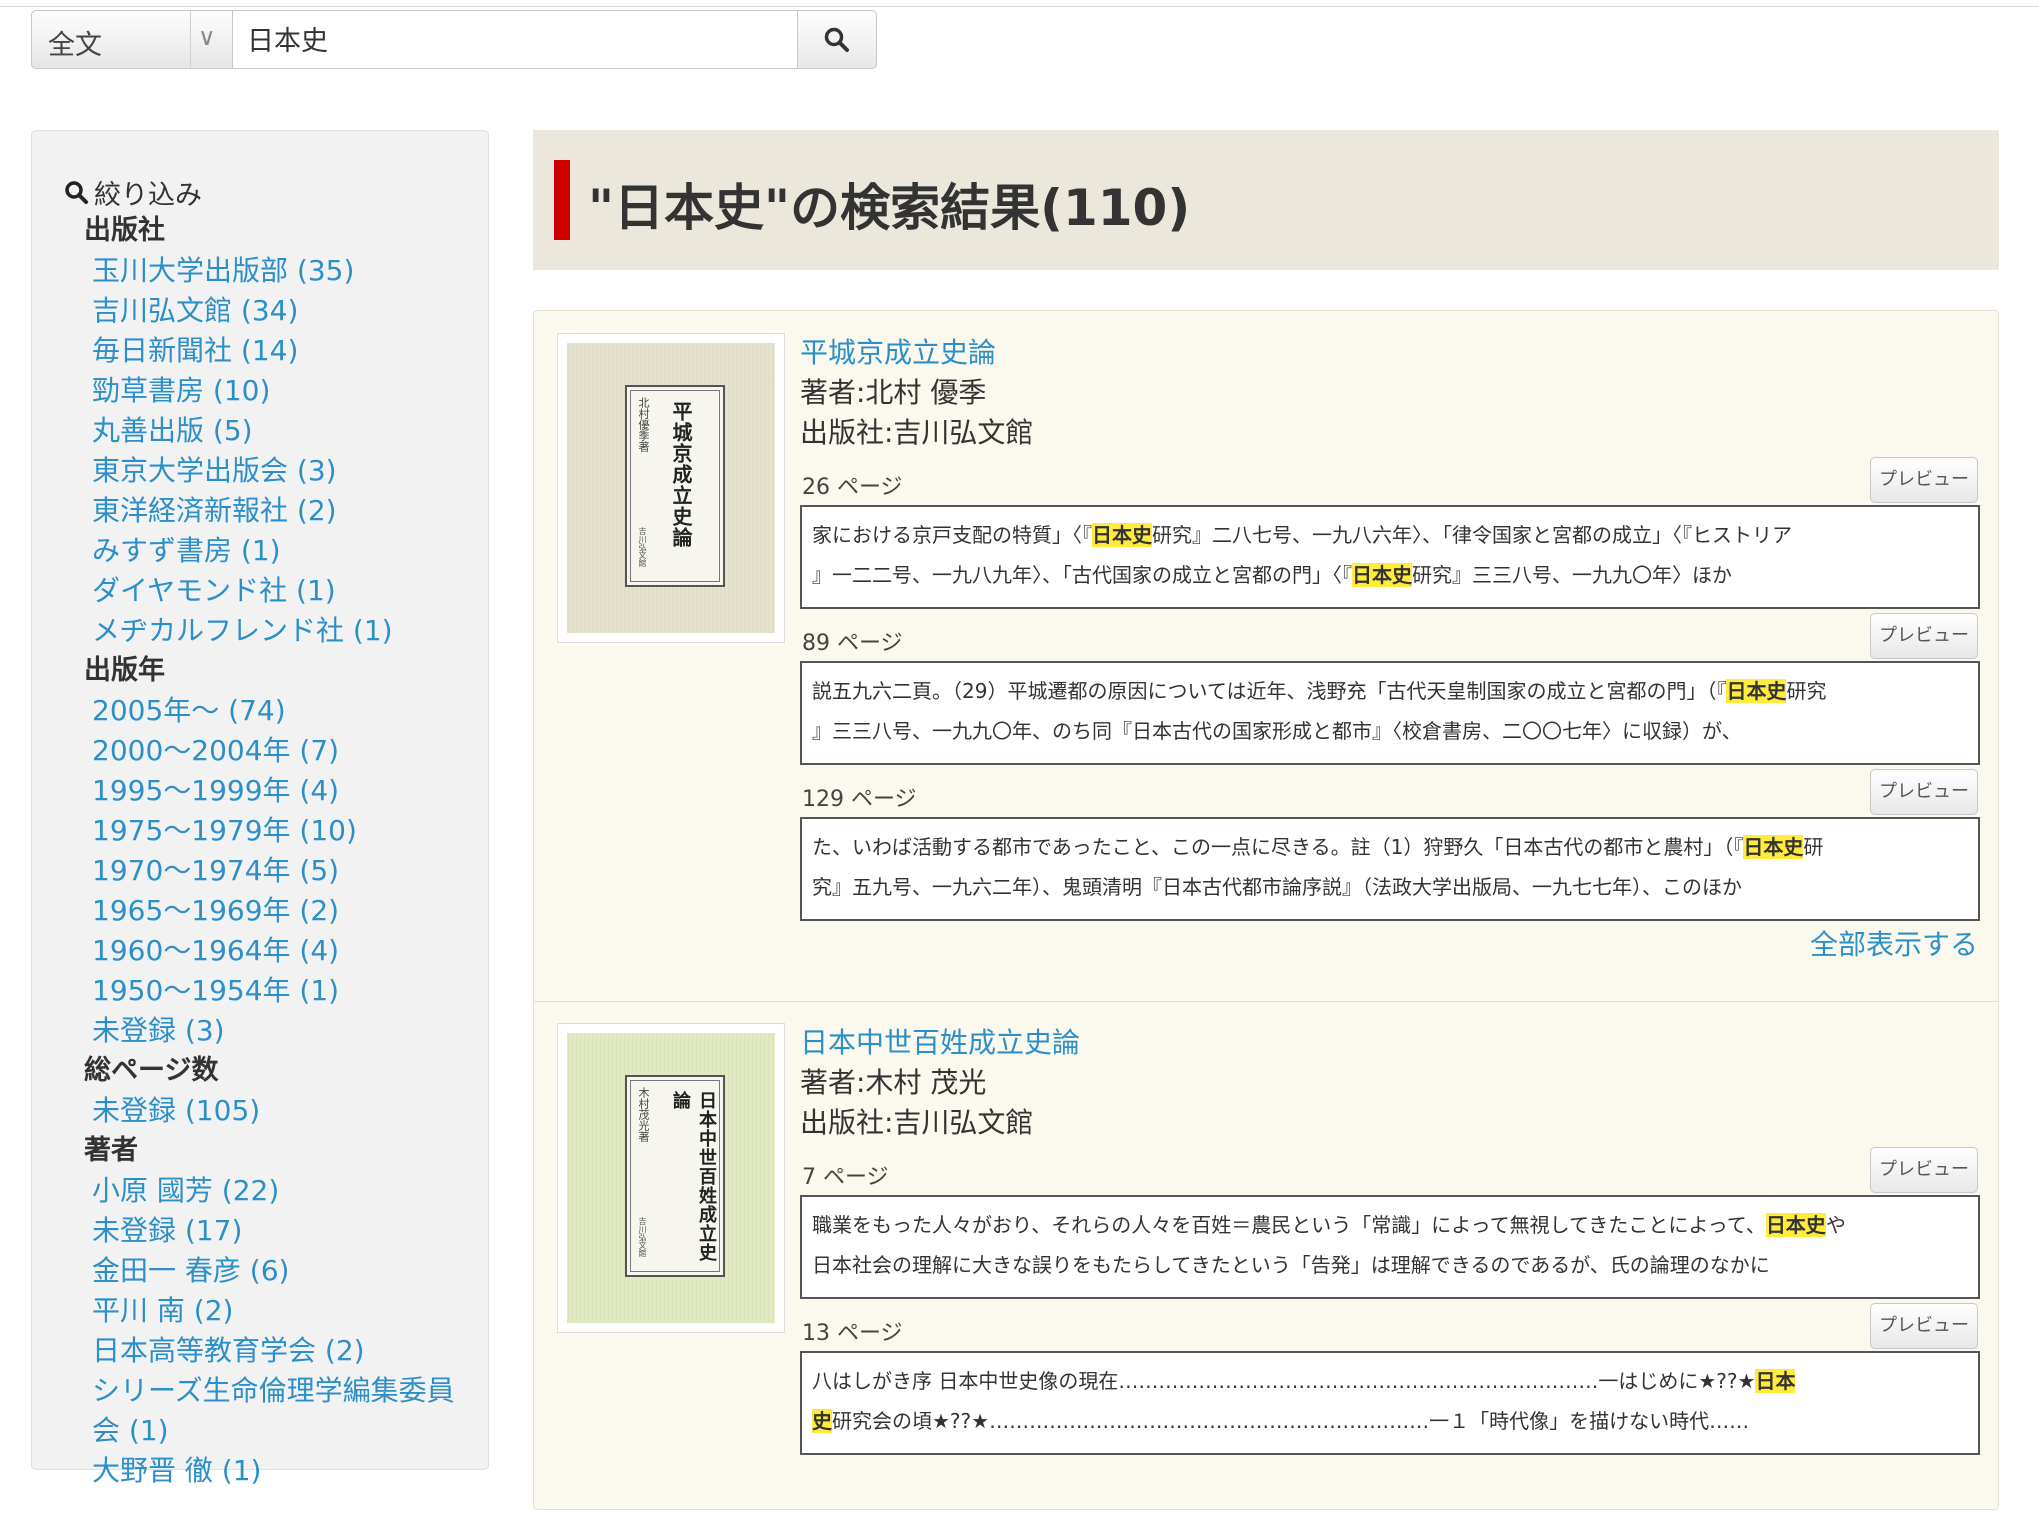 This screenshot has height=1521, width=2039. I want to click on book-cover: 日本中世百姓成立史論 木村茂光著 吉川弘文館, so click(671, 1178).